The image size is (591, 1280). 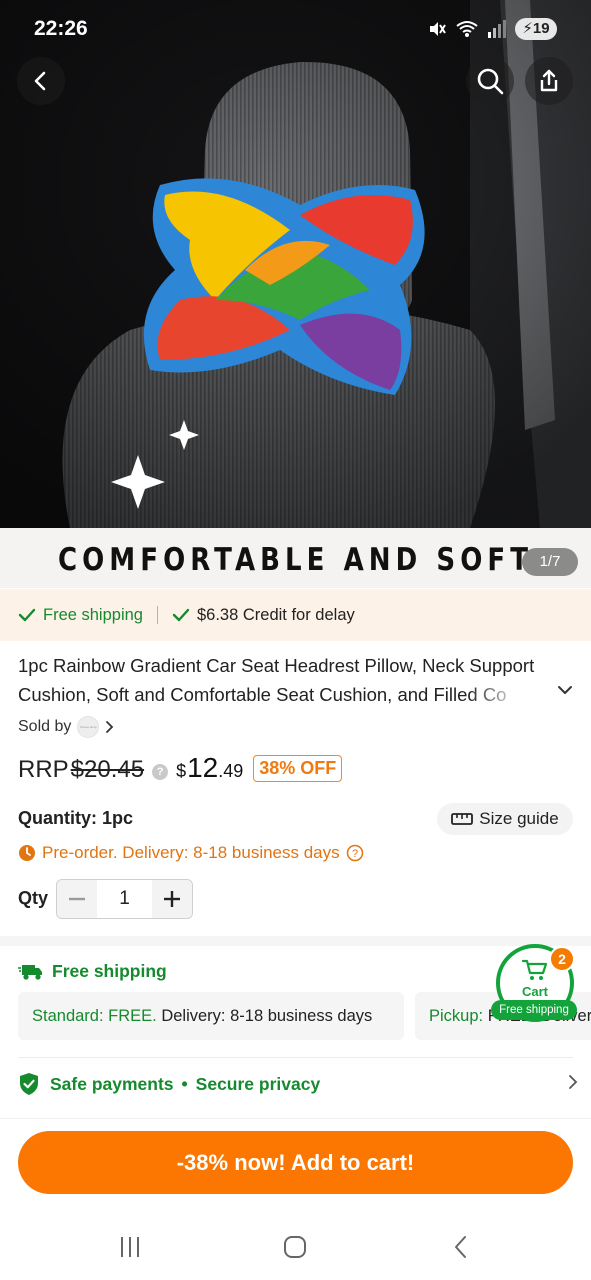 What do you see at coordinates (565, 690) in the screenshot?
I see `expand-title-chevron-icon` at bounding box center [565, 690].